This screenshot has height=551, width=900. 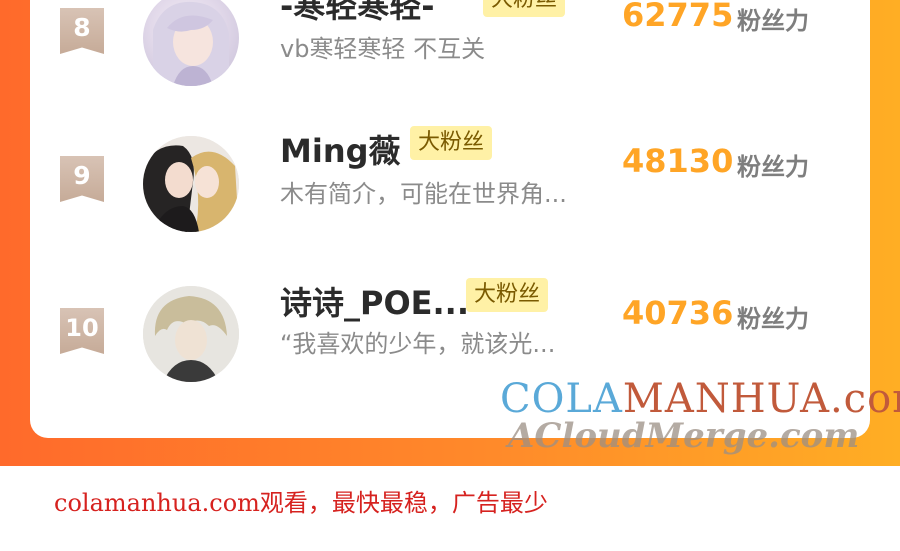 I want to click on rank-badge: 9, so click(x=82, y=179).